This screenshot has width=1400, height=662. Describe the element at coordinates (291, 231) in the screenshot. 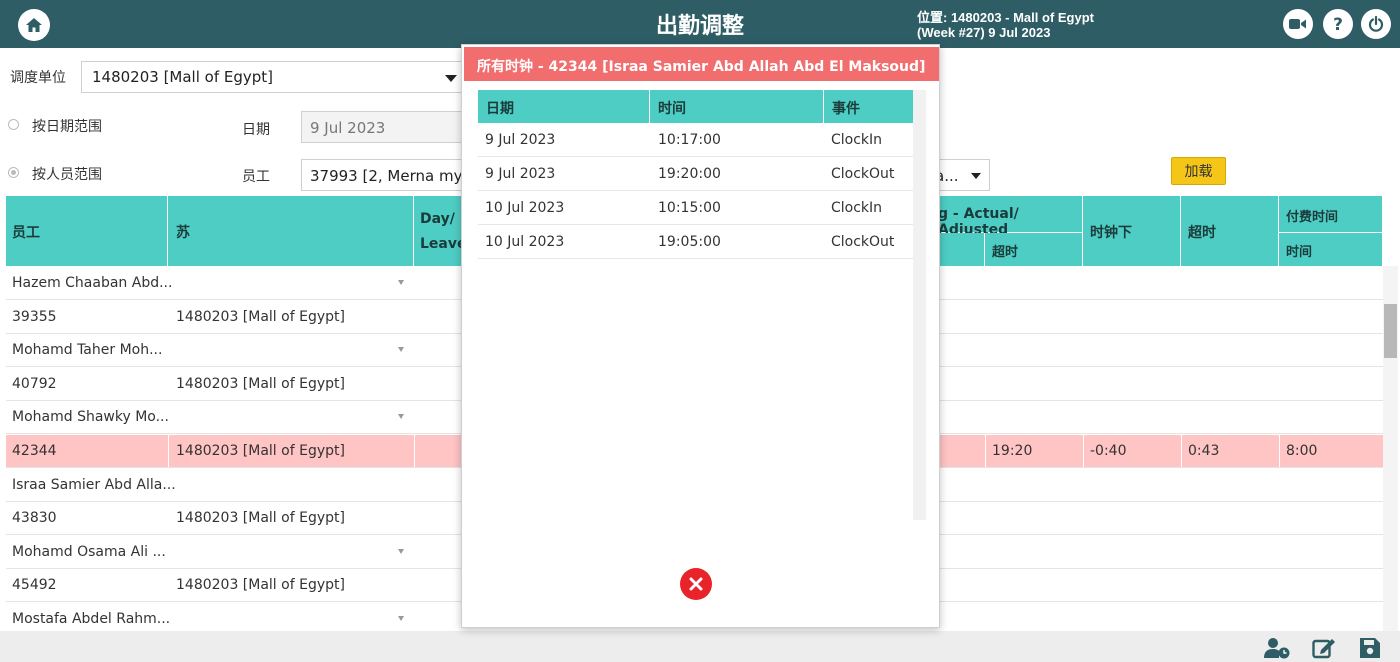

I see `col-su: 苏` at that location.